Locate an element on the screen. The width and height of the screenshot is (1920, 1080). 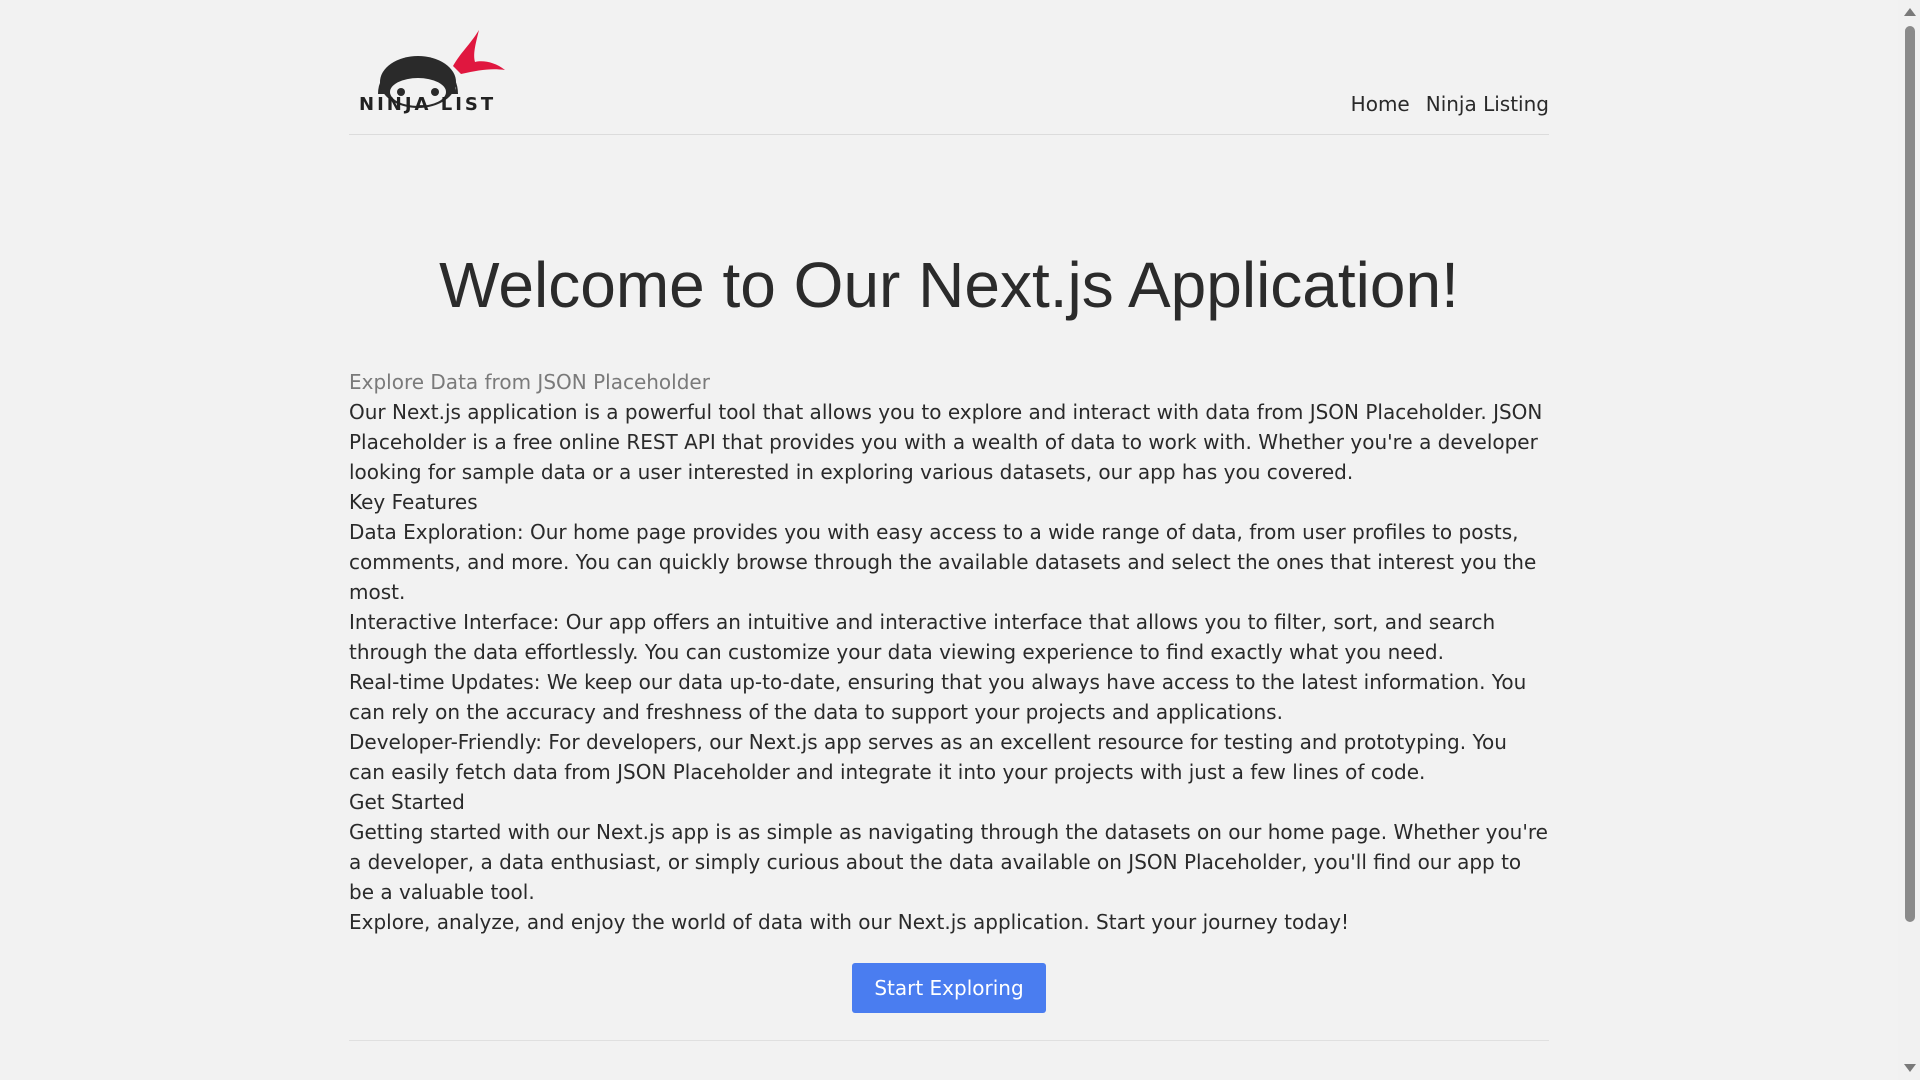
cta-wrapper: Start Exploring is located at coordinates (949, 988).